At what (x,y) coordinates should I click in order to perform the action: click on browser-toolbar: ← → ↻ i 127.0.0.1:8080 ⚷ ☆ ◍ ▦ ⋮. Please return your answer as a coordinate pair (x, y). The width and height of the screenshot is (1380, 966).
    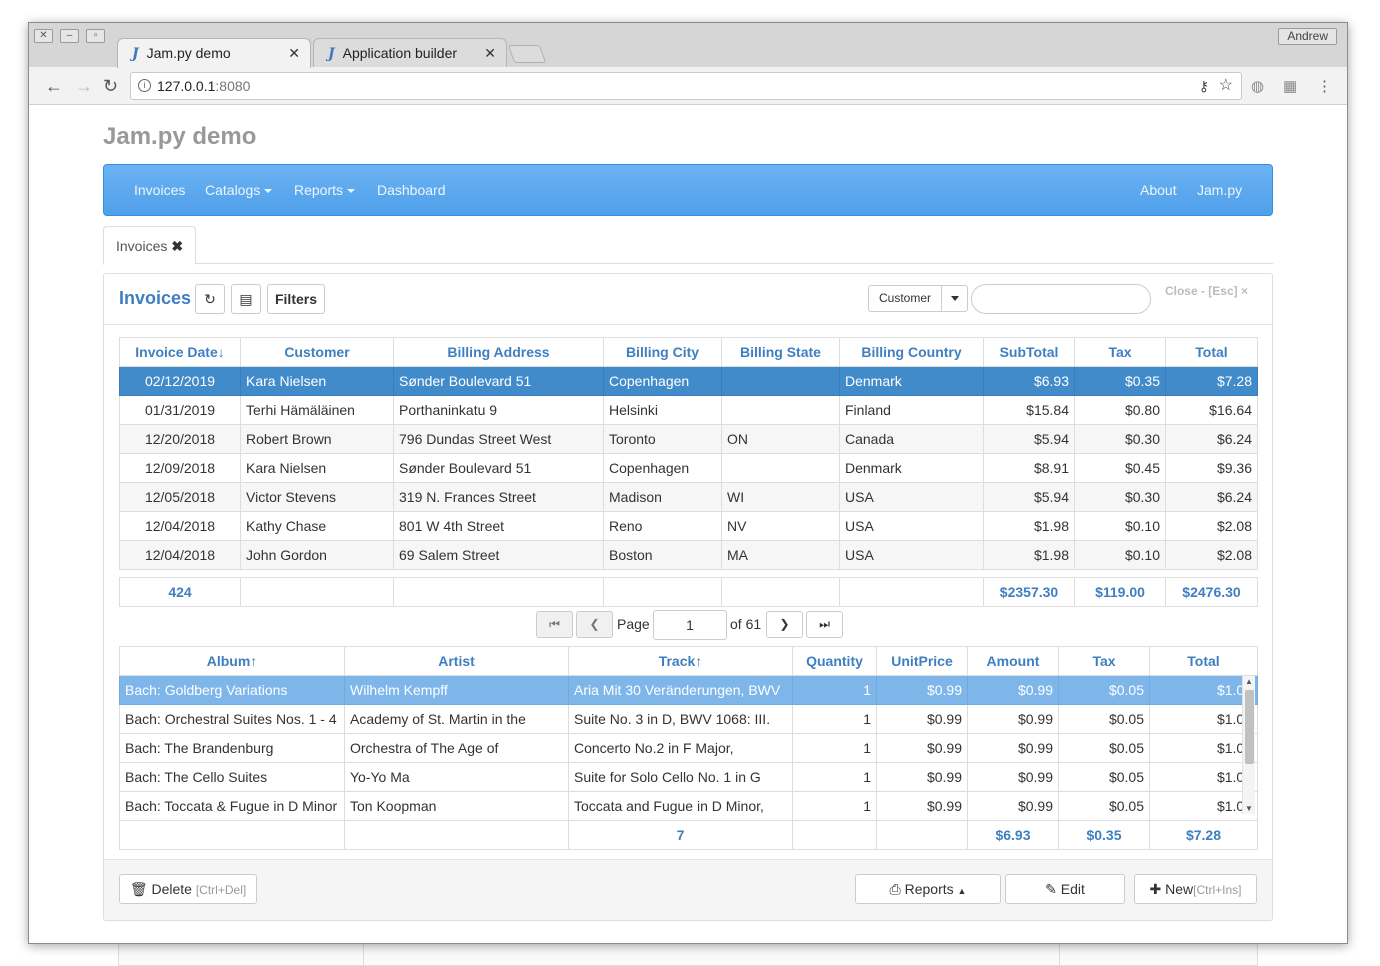
    Looking at the image, I should click on (688, 86).